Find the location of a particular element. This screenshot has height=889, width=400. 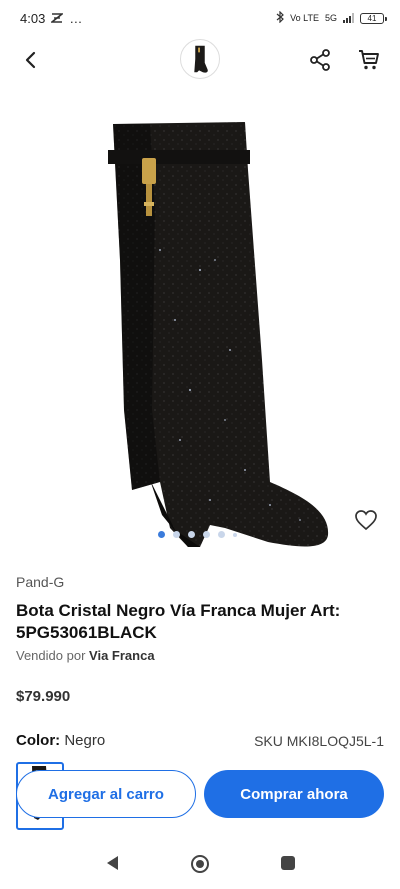

nav-recents-button is located at coordinates (288, 865).